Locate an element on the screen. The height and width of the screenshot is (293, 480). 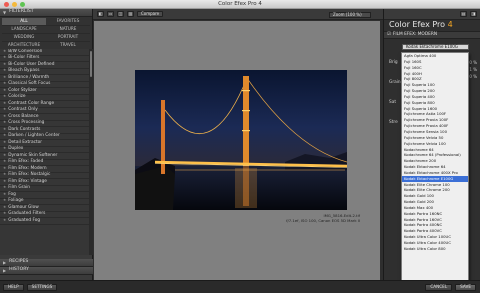
recipes-header: ▶ RECIPES is located at coordinates (46, 263).